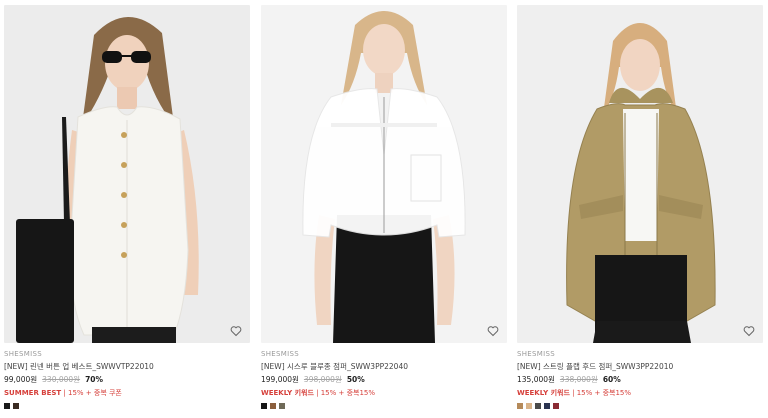 The width and height of the screenshot is (768, 418). What do you see at coordinates (578, 379) in the screenshot?
I see `original-price: 338,000원` at bounding box center [578, 379].